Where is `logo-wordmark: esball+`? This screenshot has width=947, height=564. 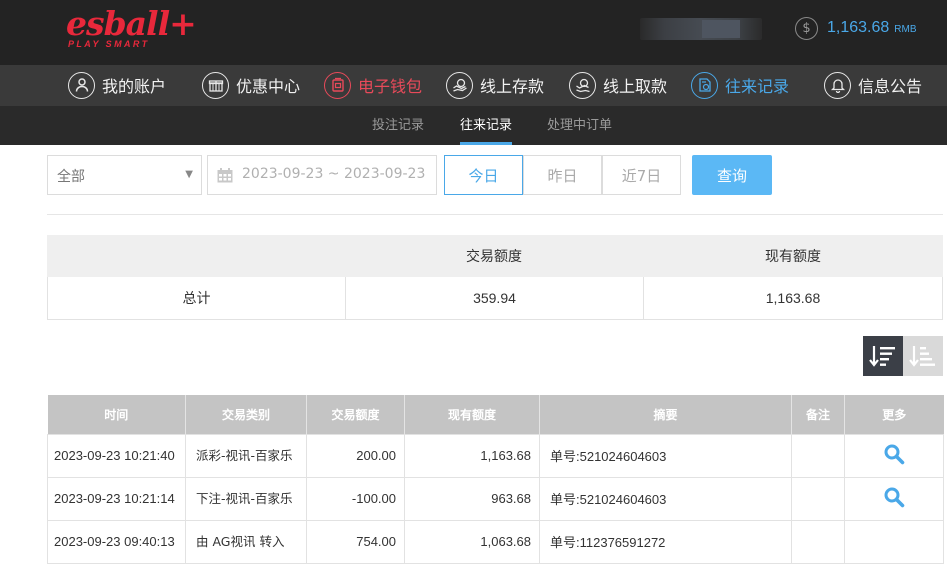 logo-wordmark: esball+ is located at coordinates (131, 23).